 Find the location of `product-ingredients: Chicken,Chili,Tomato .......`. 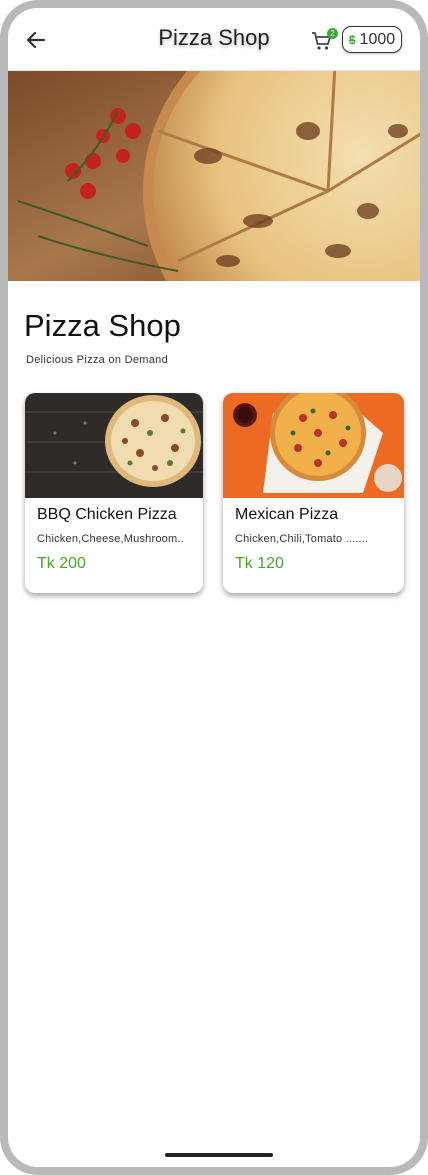

product-ingredients: Chicken,Chili,Tomato ....... is located at coordinates (302, 539).